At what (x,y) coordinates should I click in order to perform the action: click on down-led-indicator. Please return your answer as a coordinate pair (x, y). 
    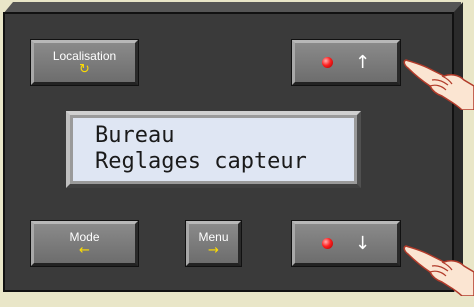
    Looking at the image, I should click on (327, 243).